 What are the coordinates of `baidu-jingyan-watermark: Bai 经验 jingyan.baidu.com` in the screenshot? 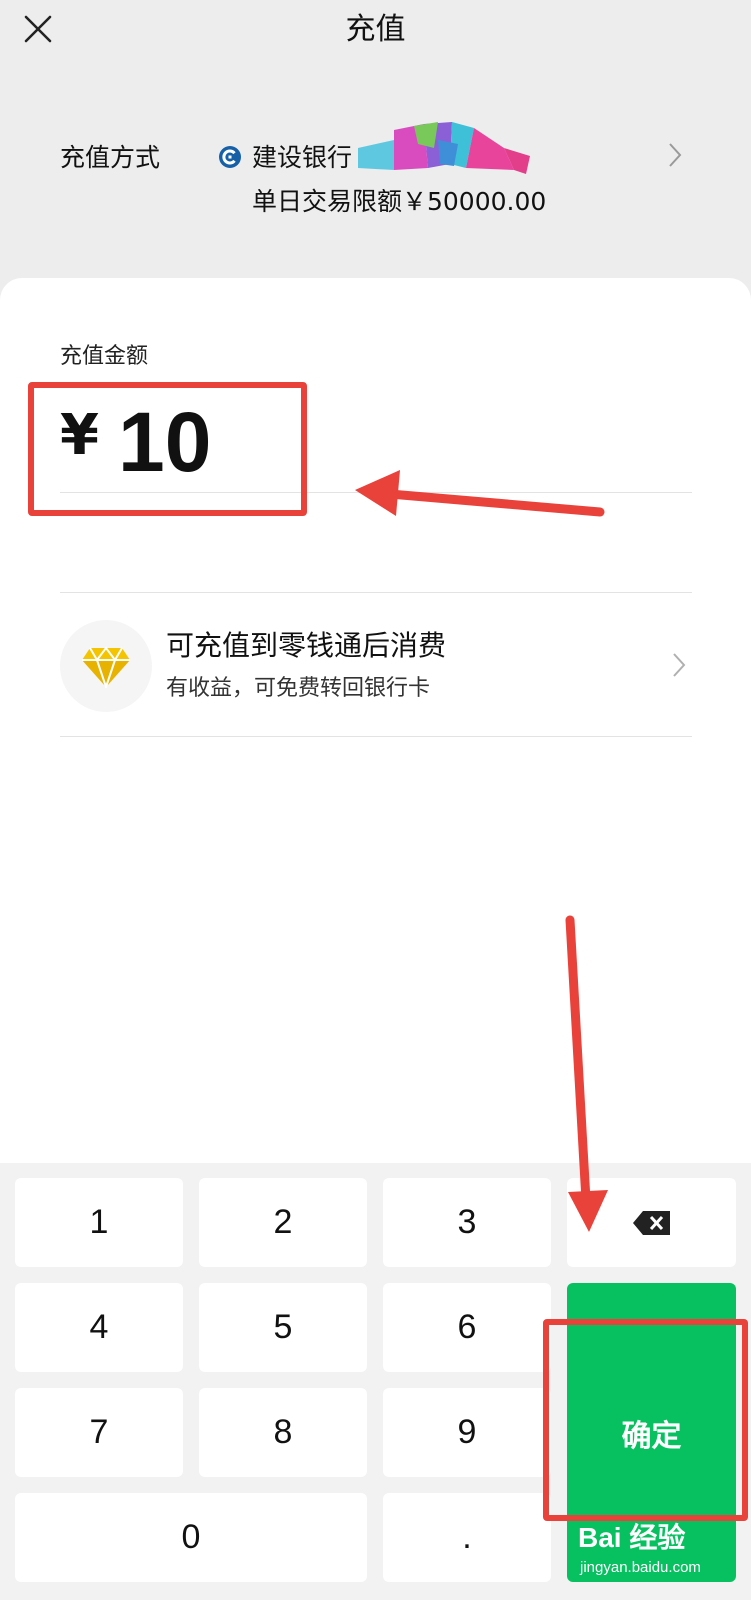 It's located at (660, 1553).